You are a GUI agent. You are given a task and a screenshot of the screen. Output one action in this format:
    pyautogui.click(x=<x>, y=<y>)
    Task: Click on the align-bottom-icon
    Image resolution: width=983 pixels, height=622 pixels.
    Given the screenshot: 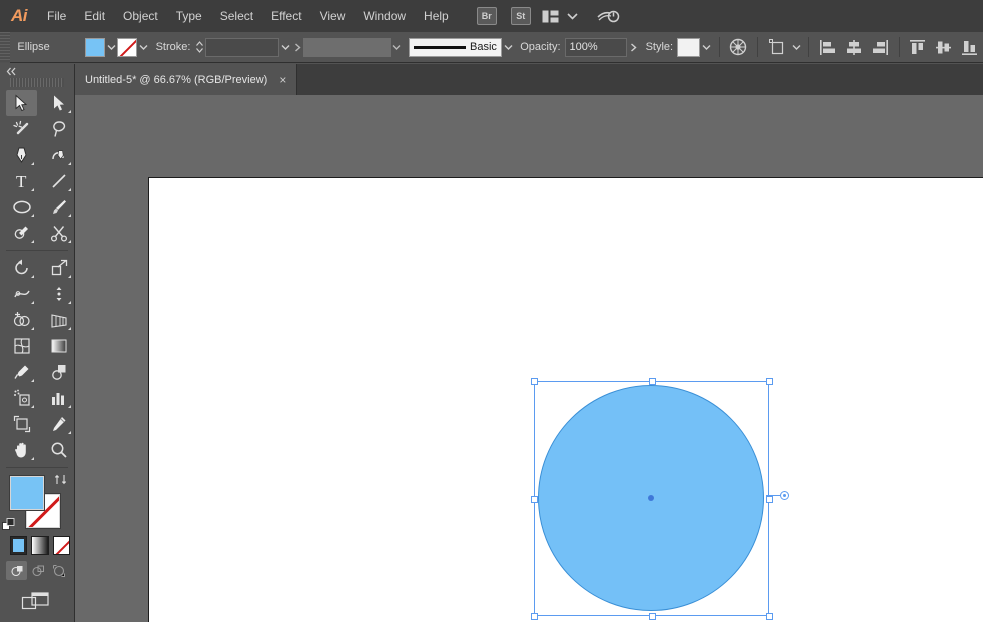 What is the action you would take?
    pyautogui.click(x=970, y=47)
    